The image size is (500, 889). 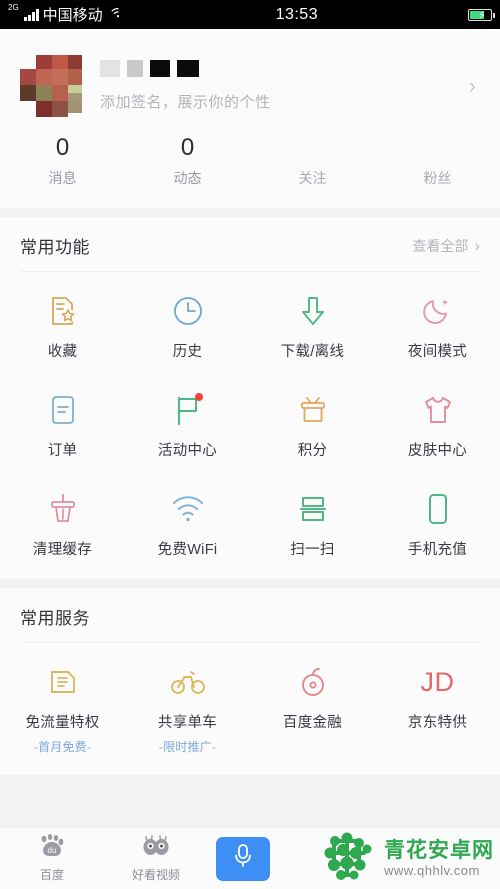 I want to click on watermark-title: 青花安卓网, so click(x=439, y=850).